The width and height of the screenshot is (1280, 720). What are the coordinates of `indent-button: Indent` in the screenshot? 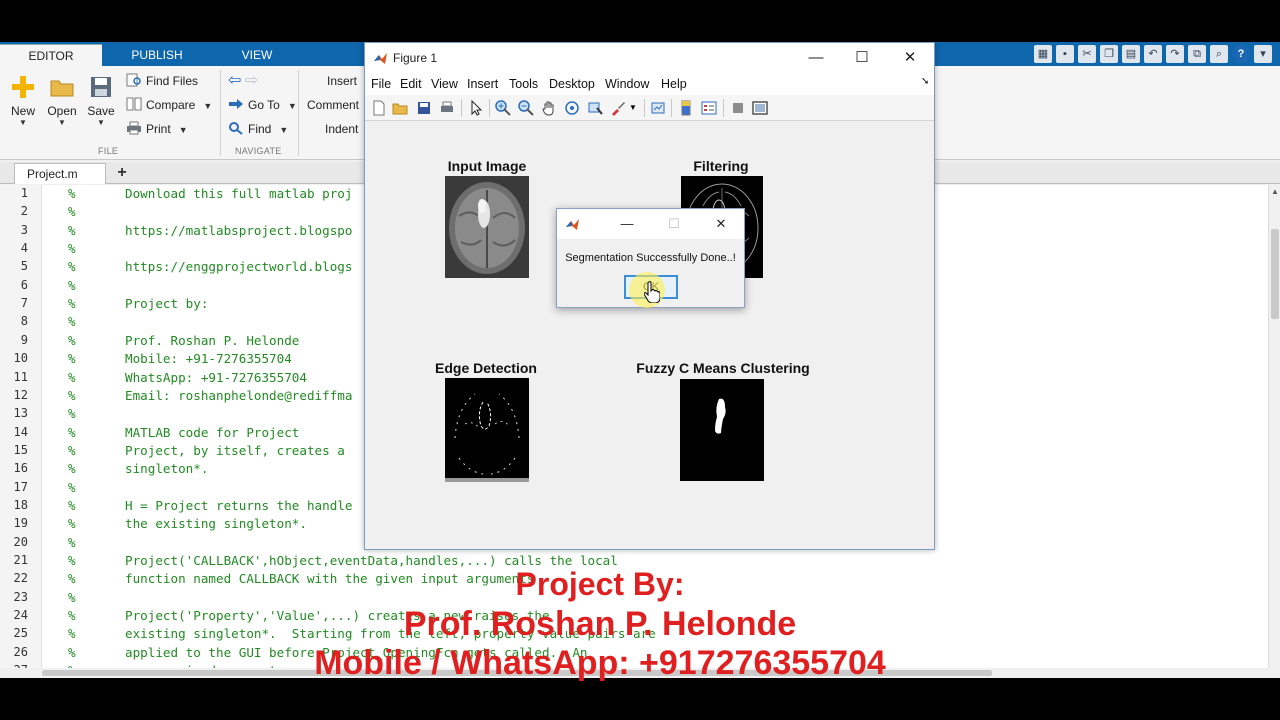 It's located at (341, 129).